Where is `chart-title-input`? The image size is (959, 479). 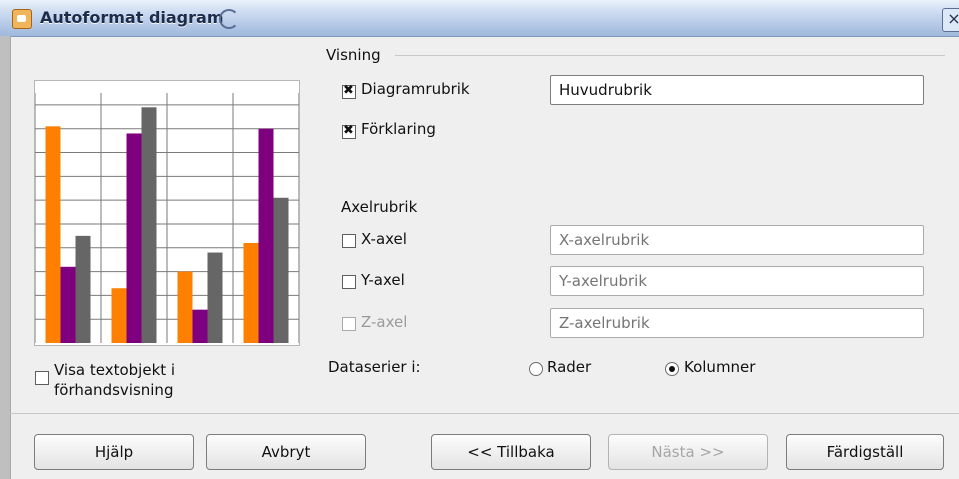
chart-title-input is located at coordinates (737, 90).